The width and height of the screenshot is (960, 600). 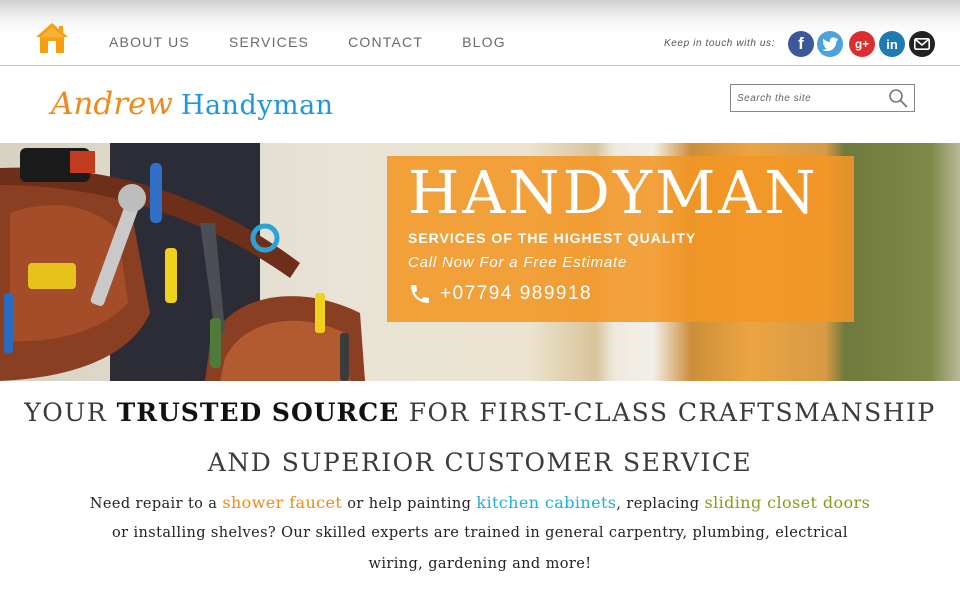 I want to click on logo-second-word: Handyman, so click(x=257, y=105).